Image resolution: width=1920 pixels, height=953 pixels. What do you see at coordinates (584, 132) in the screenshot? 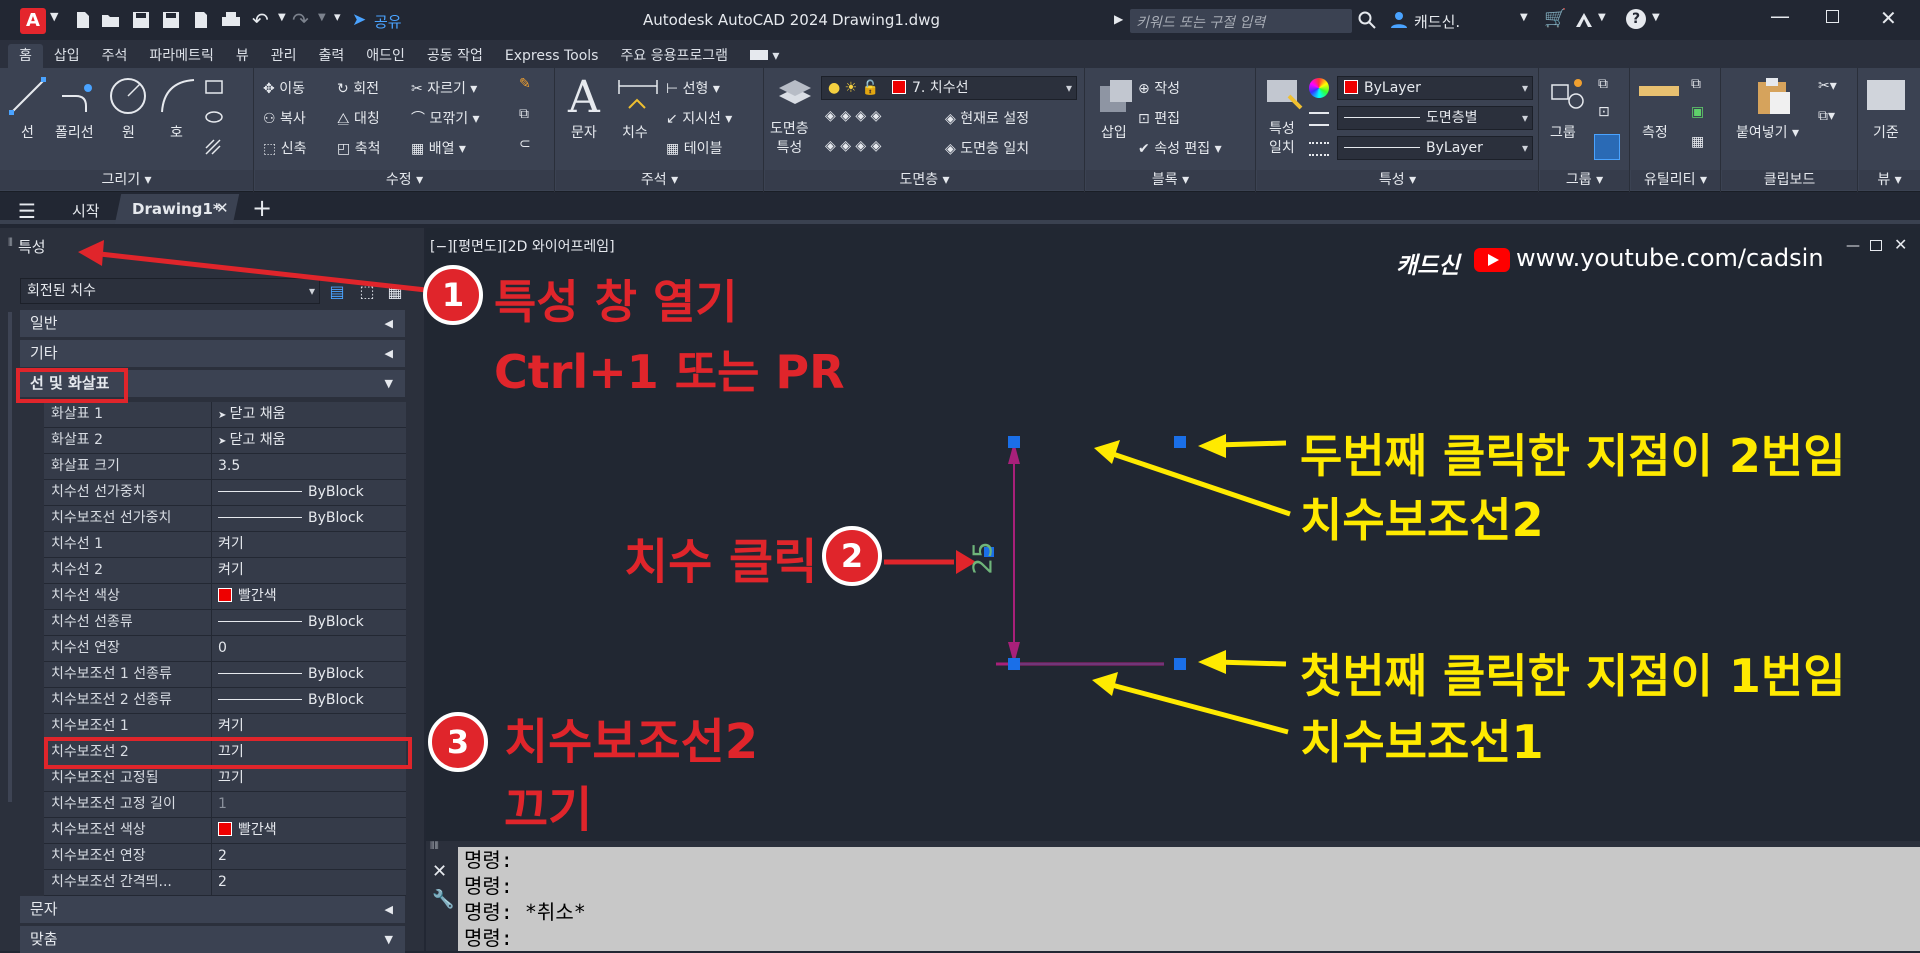
I see `text-tool-label: 문자` at bounding box center [584, 132].